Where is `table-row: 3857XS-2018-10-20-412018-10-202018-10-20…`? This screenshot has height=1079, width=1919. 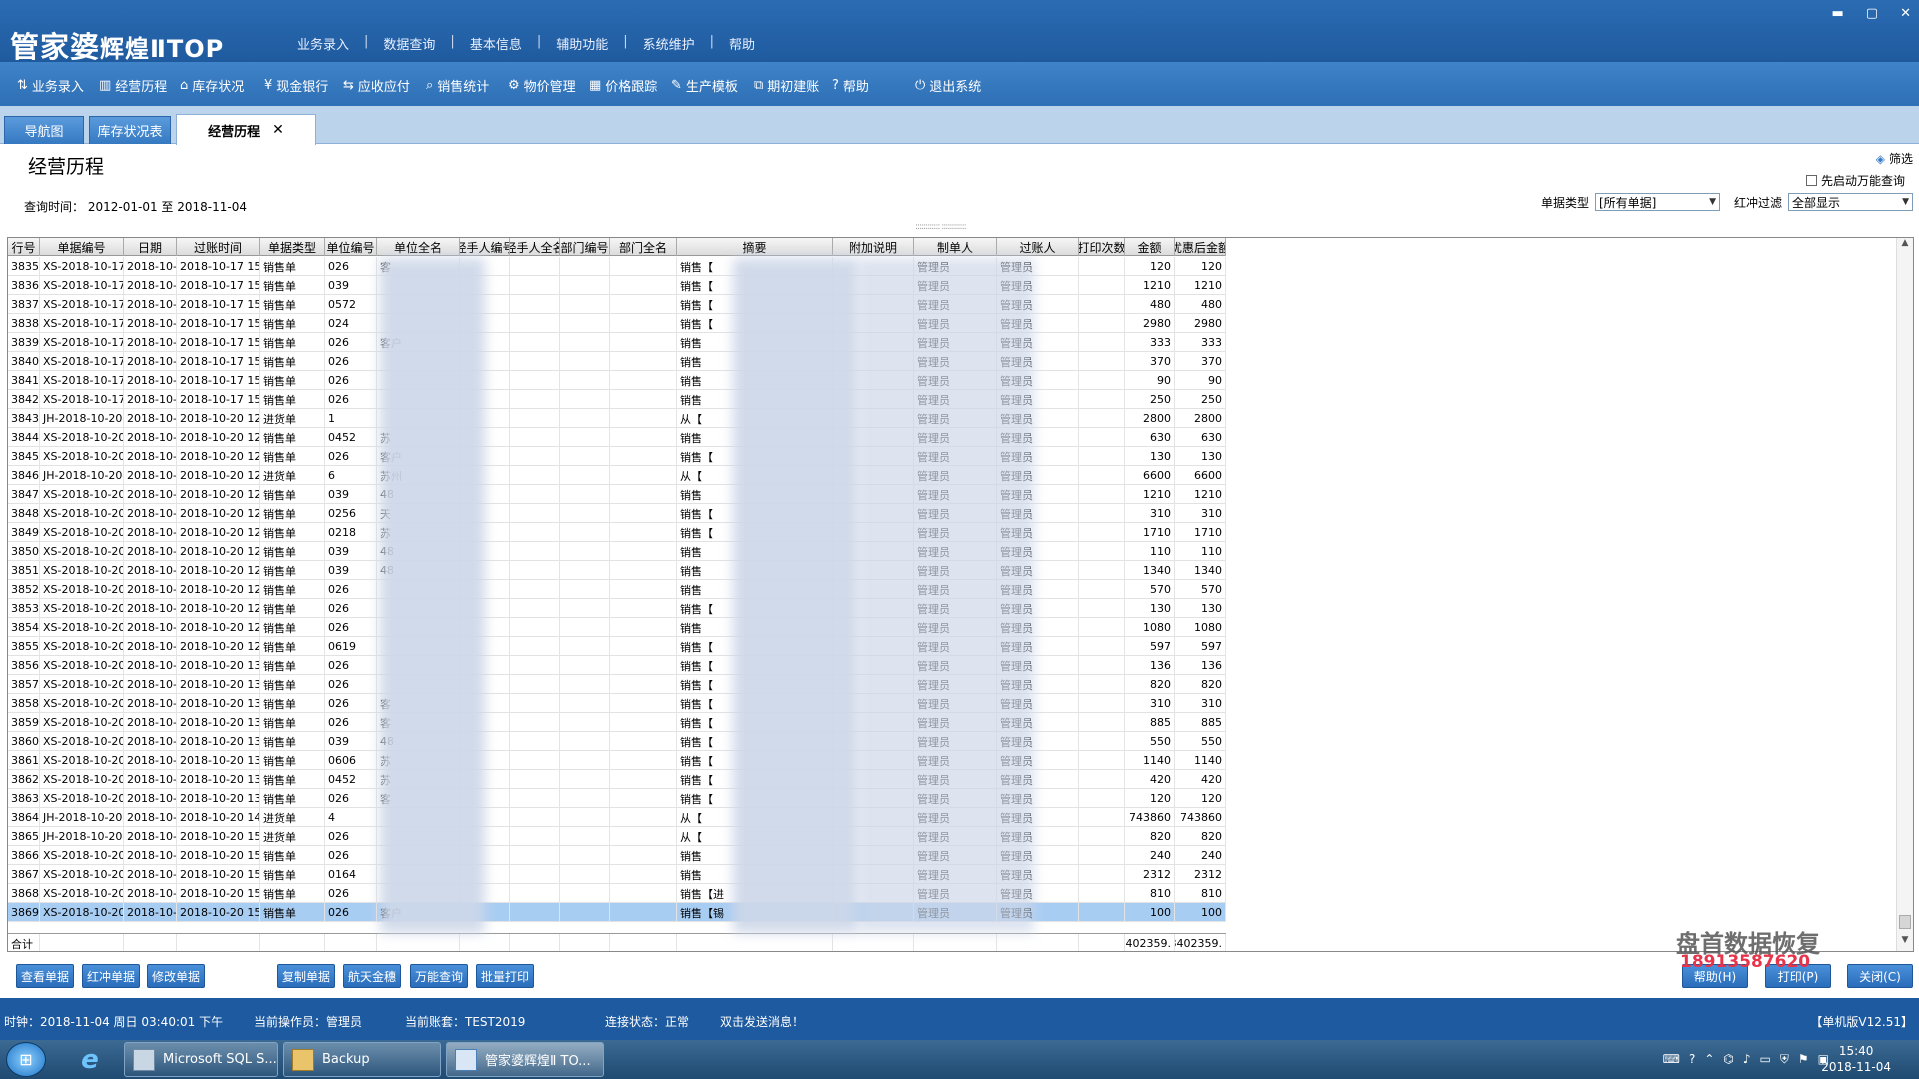
table-row: 3857XS-2018-10-20-412018-10-202018-10-20… is located at coordinates (617, 684).